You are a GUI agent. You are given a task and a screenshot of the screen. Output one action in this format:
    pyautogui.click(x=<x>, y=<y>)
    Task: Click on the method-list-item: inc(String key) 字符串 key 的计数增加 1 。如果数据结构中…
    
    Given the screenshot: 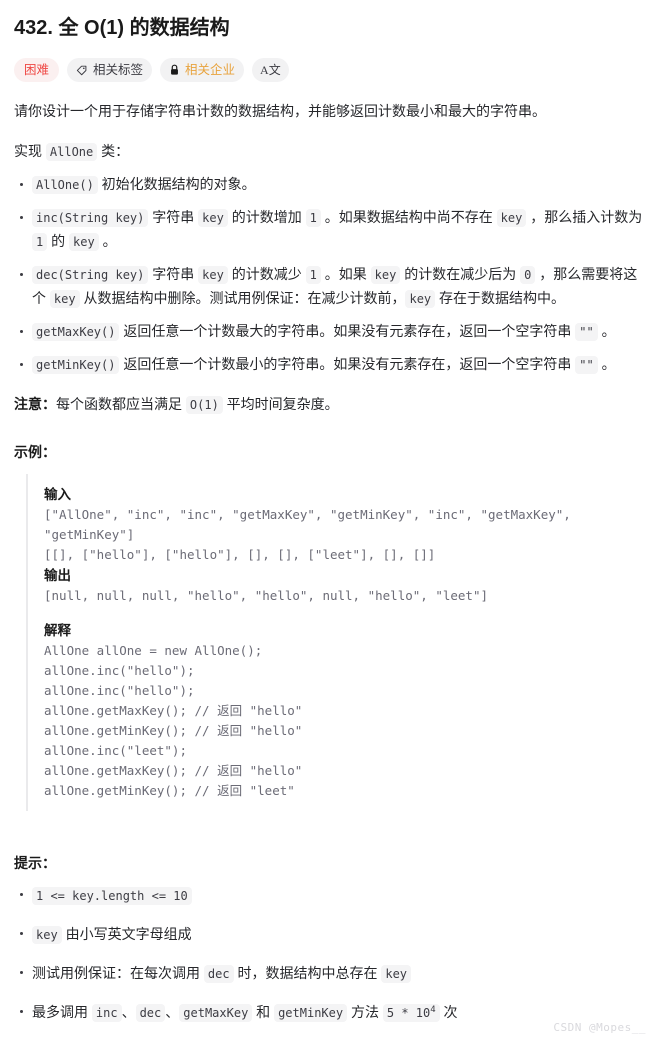 What is the action you would take?
    pyautogui.click(x=329, y=230)
    